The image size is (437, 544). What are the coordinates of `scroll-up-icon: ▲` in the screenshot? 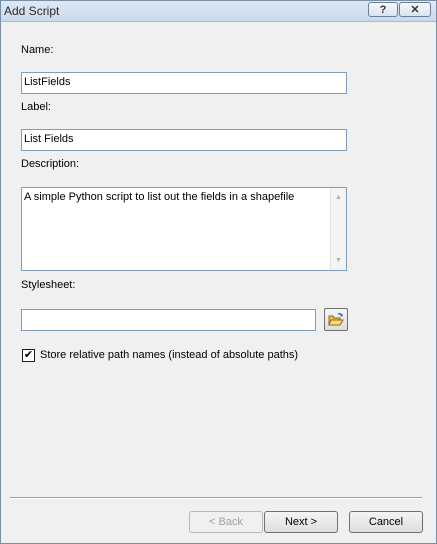 It's located at (338, 197).